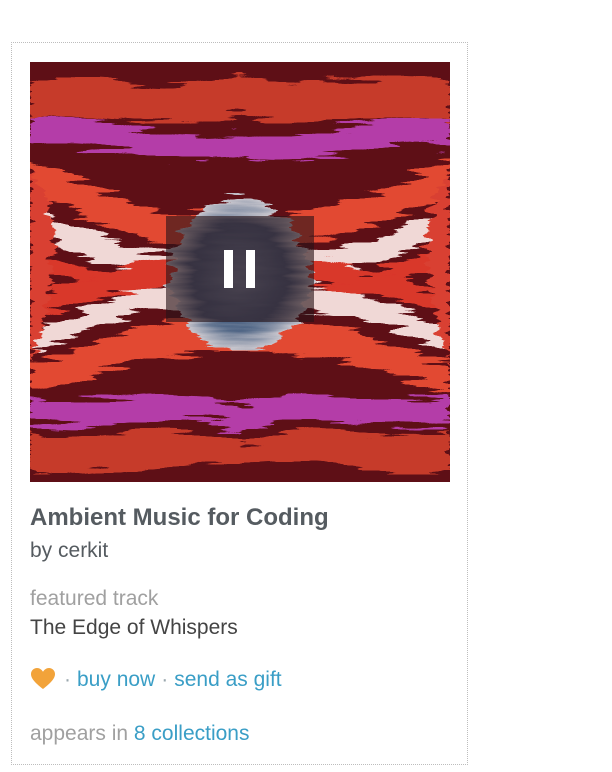  I want to click on collections-link: 8 collections, so click(192, 733).